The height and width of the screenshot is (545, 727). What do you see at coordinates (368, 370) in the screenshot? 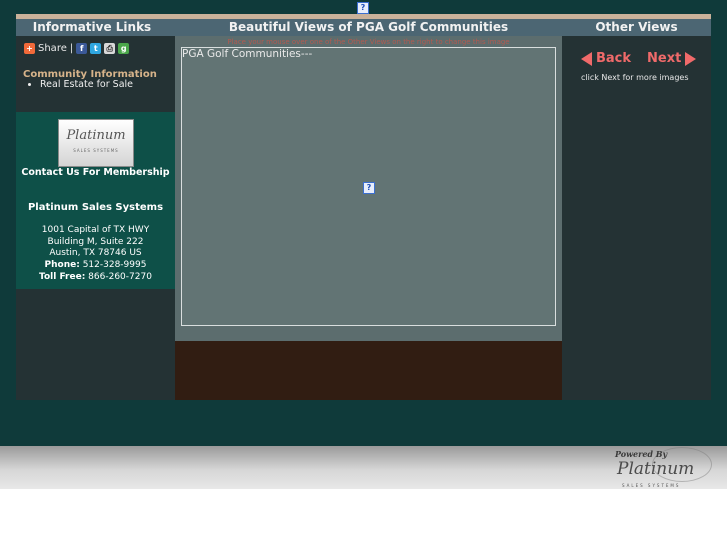
I see `viewer-caption-area` at bounding box center [368, 370].